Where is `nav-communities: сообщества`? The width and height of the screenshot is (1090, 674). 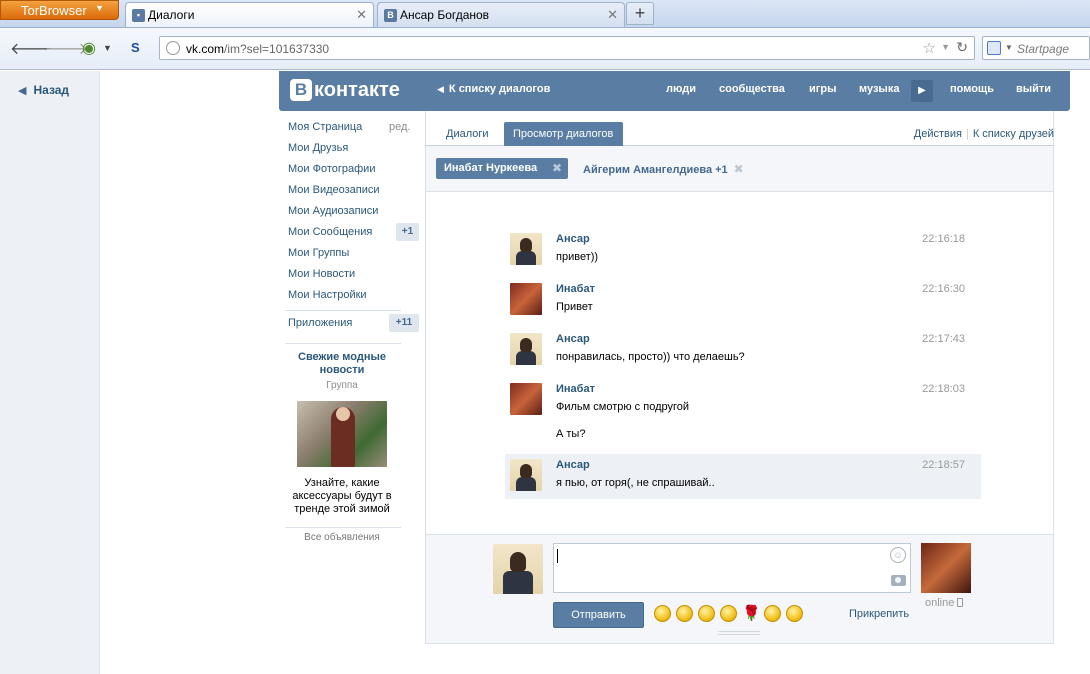
nav-communities: сообщества is located at coordinates (752, 89).